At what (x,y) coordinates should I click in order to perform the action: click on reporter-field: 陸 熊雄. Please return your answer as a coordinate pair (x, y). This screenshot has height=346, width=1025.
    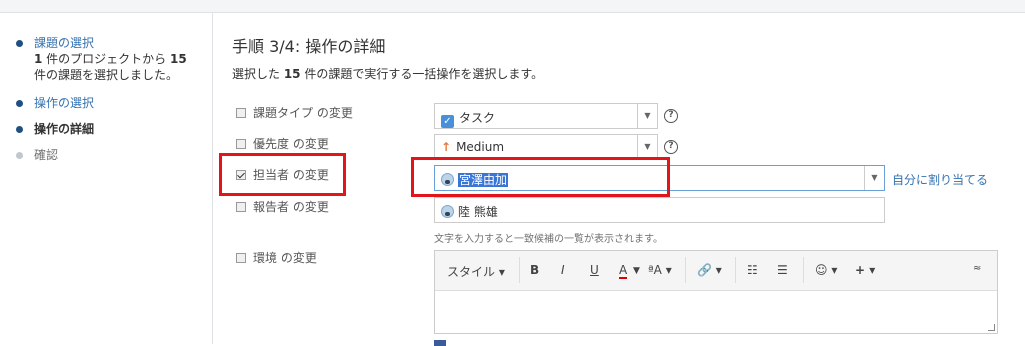
    Looking at the image, I should click on (659, 210).